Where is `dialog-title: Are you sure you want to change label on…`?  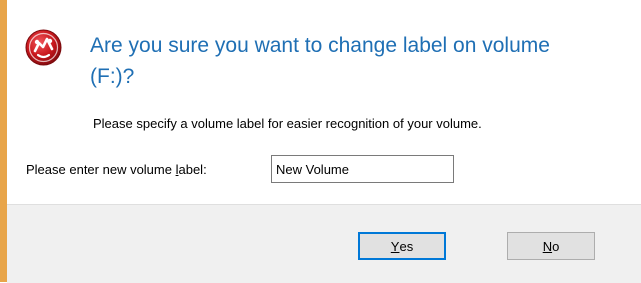 dialog-title: Are you sure you want to change label on… is located at coordinates (320, 61).